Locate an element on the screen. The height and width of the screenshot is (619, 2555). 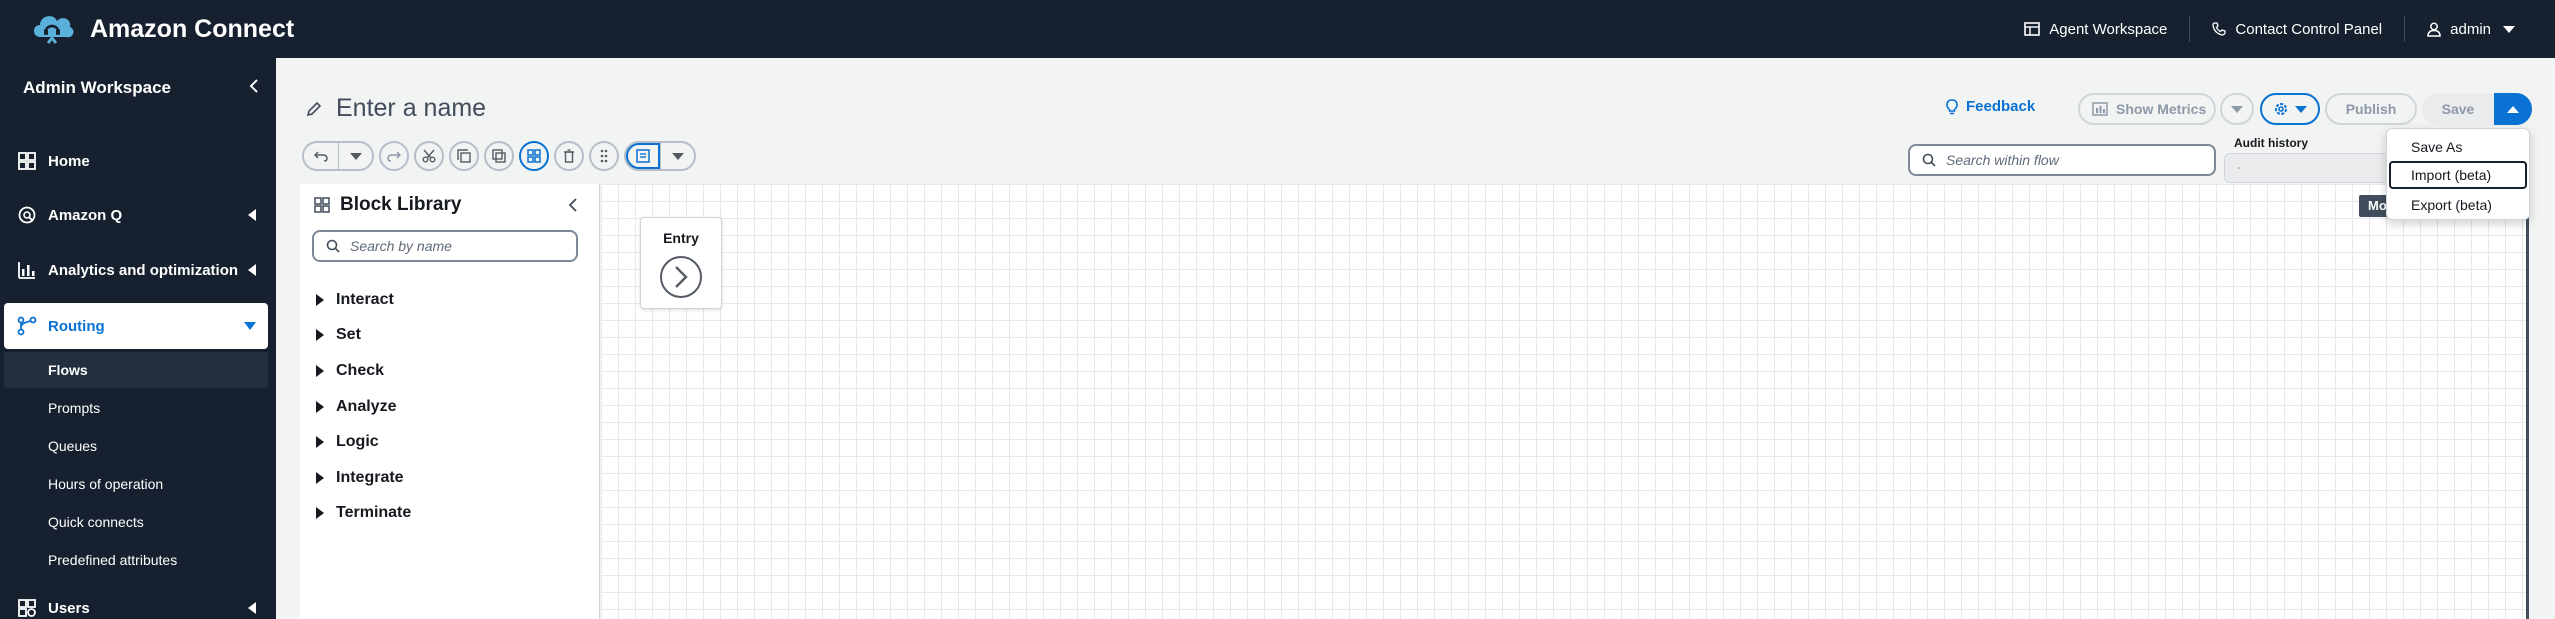
scissors-icon is located at coordinates (429, 156).